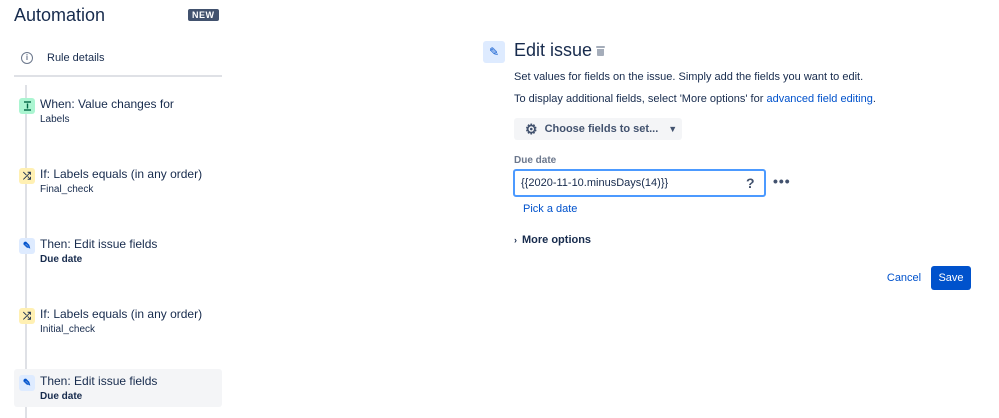  I want to click on more-options-icon: •••, so click(782, 181).